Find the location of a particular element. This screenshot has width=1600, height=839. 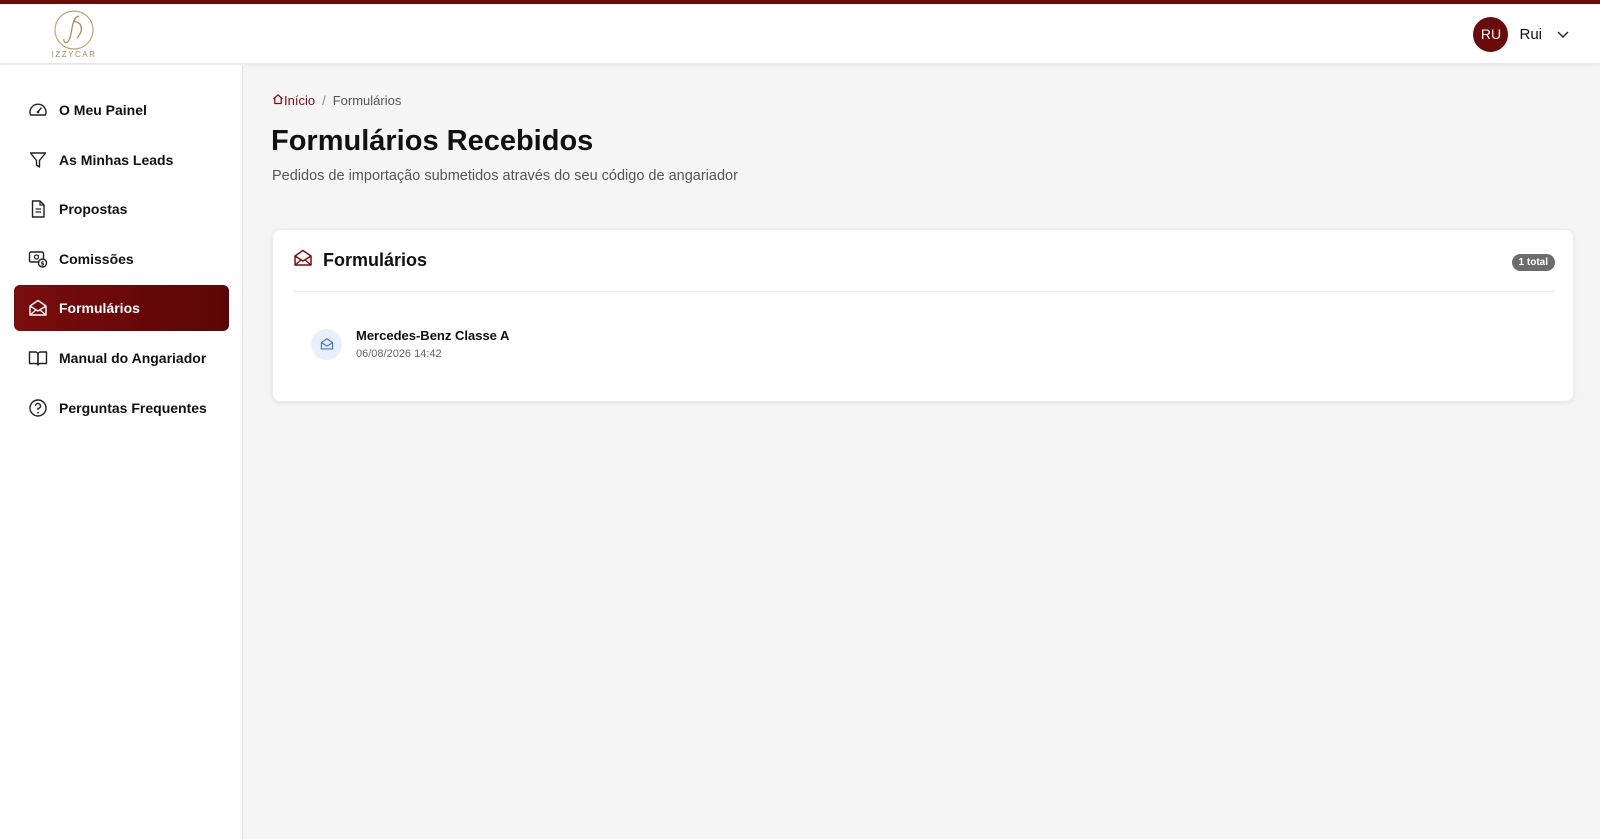

user-name: Rui is located at coordinates (1530, 34).